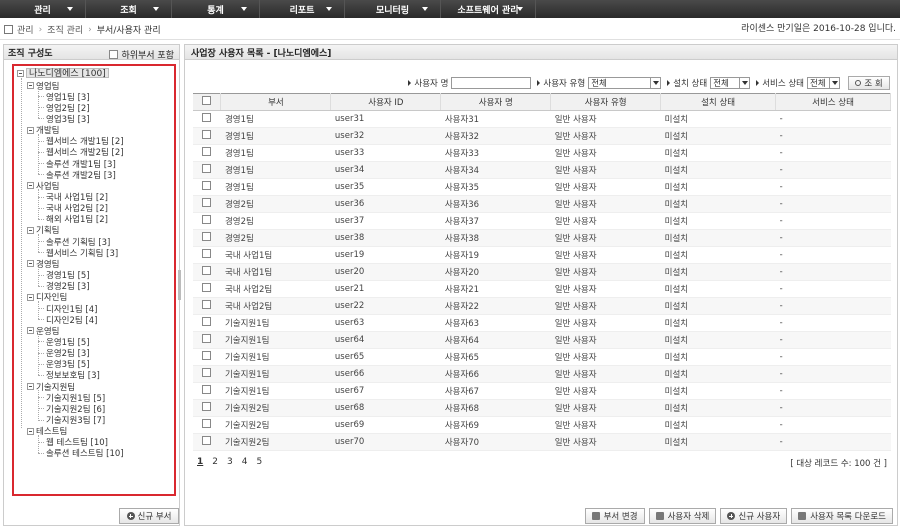 The width and height of the screenshot is (900, 528). What do you see at coordinates (81, 175) in the screenshot?
I see `tree-leaf: 솔루션 개발2팀 [3]` at bounding box center [81, 175].